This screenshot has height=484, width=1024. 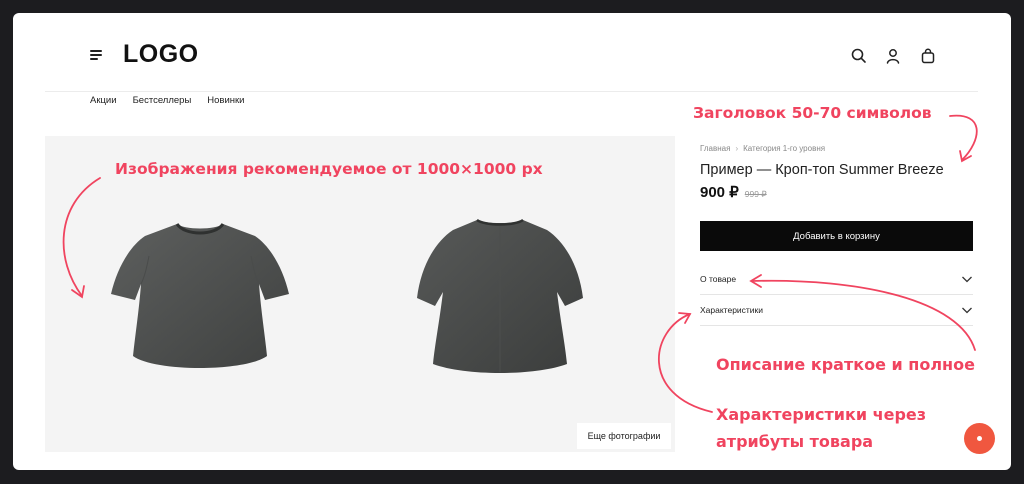 What do you see at coordinates (821, 414) in the screenshot?
I see `annotation-specs-line1: Характеристики через` at bounding box center [821, 414].